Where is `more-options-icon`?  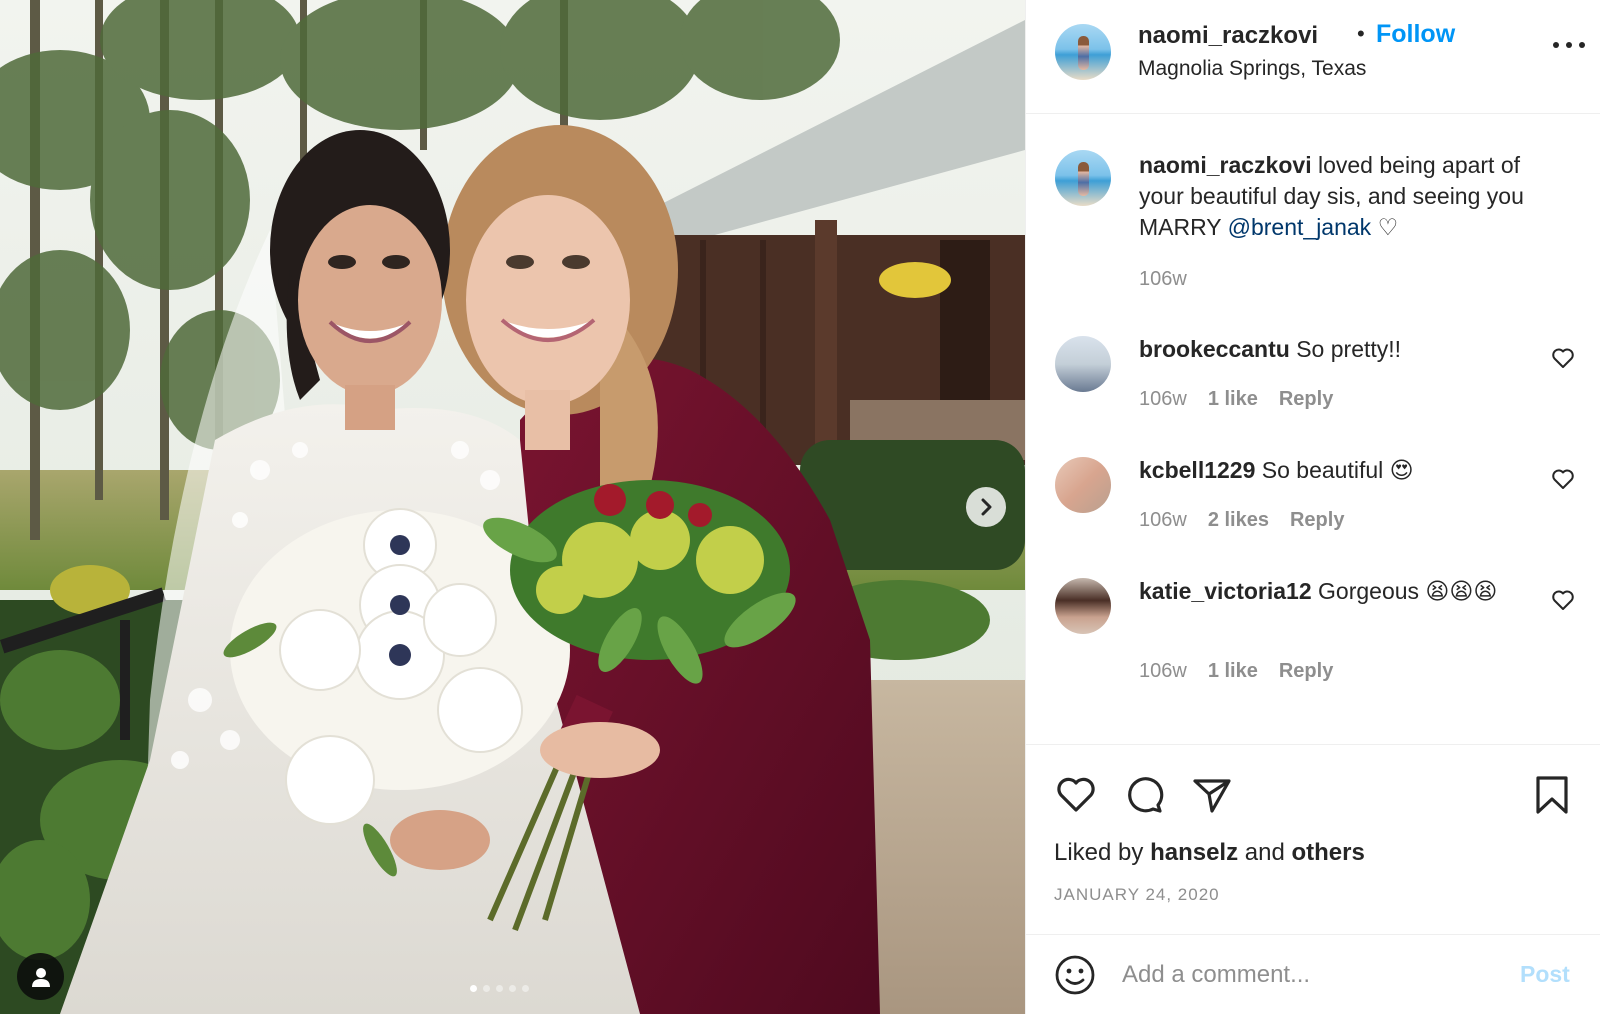 more-options-icon is located at coordinates (1569, 45).